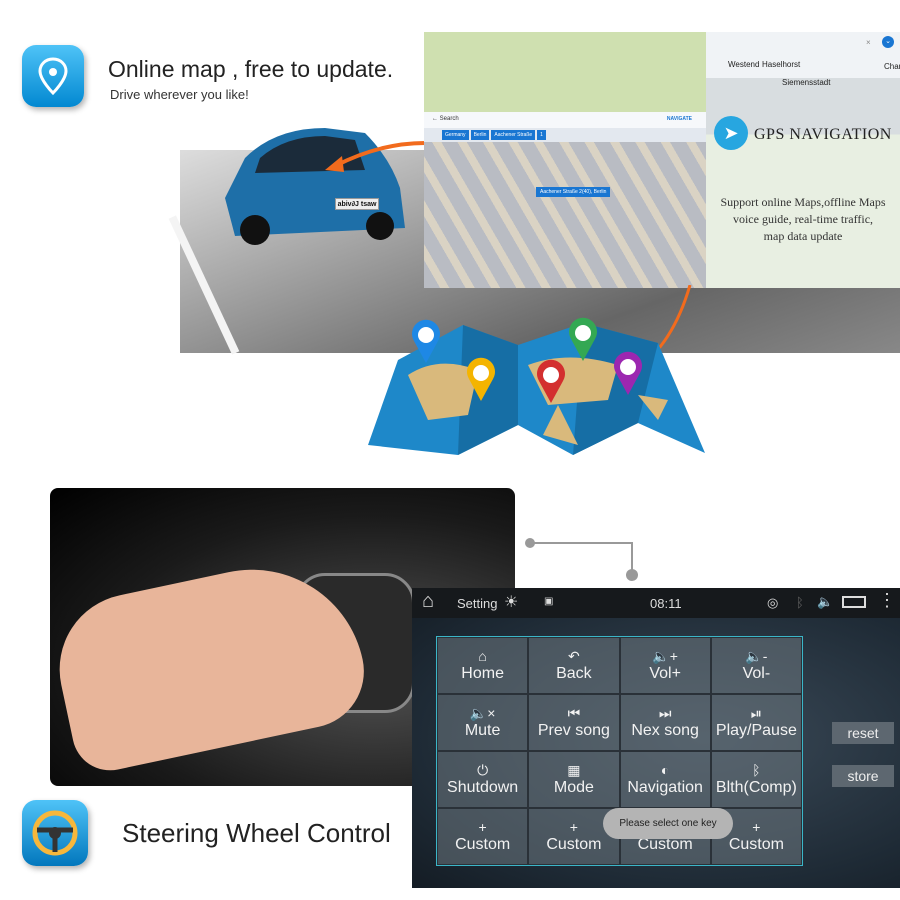 The height and width of the screenshot is (900, 900). I want to click on compass-icon: ◐, so click(665, 770).